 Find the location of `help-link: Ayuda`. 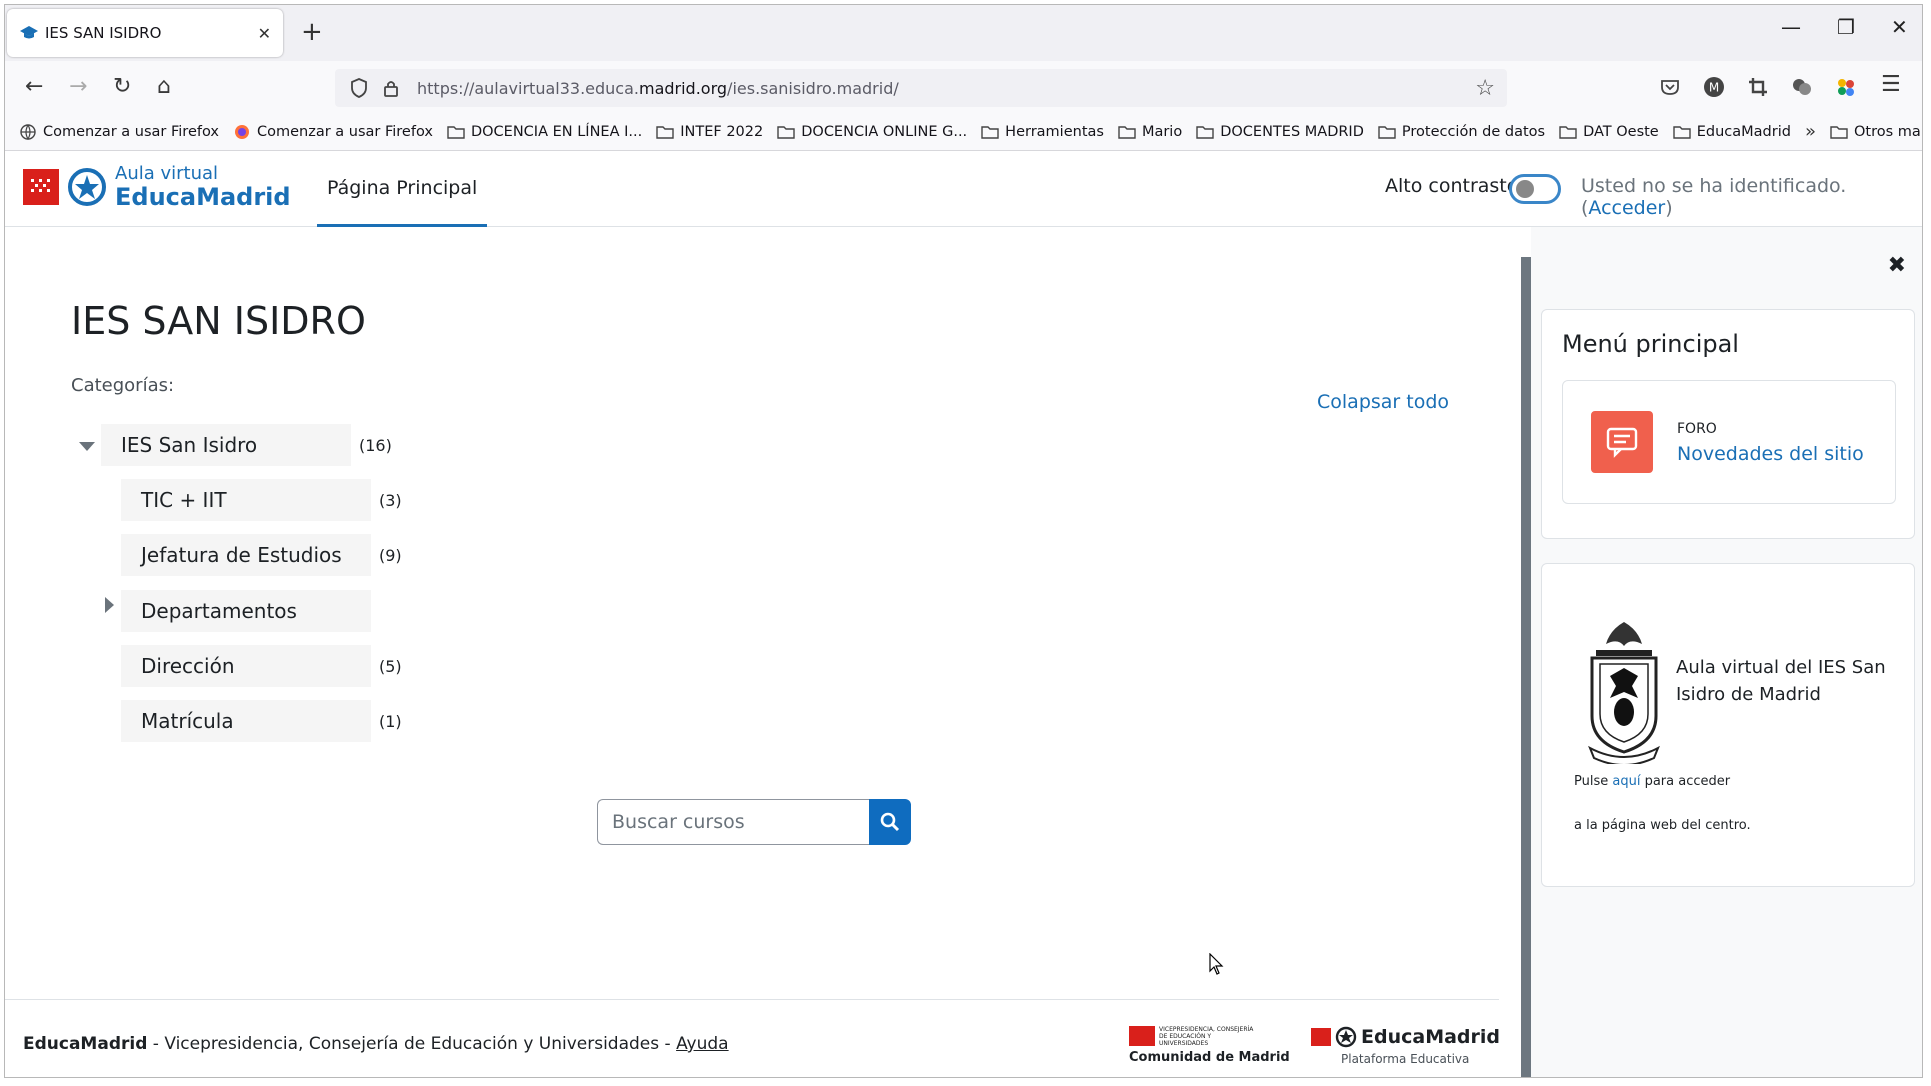

help-link: Ayuda is located at coordinates (702, 1044).